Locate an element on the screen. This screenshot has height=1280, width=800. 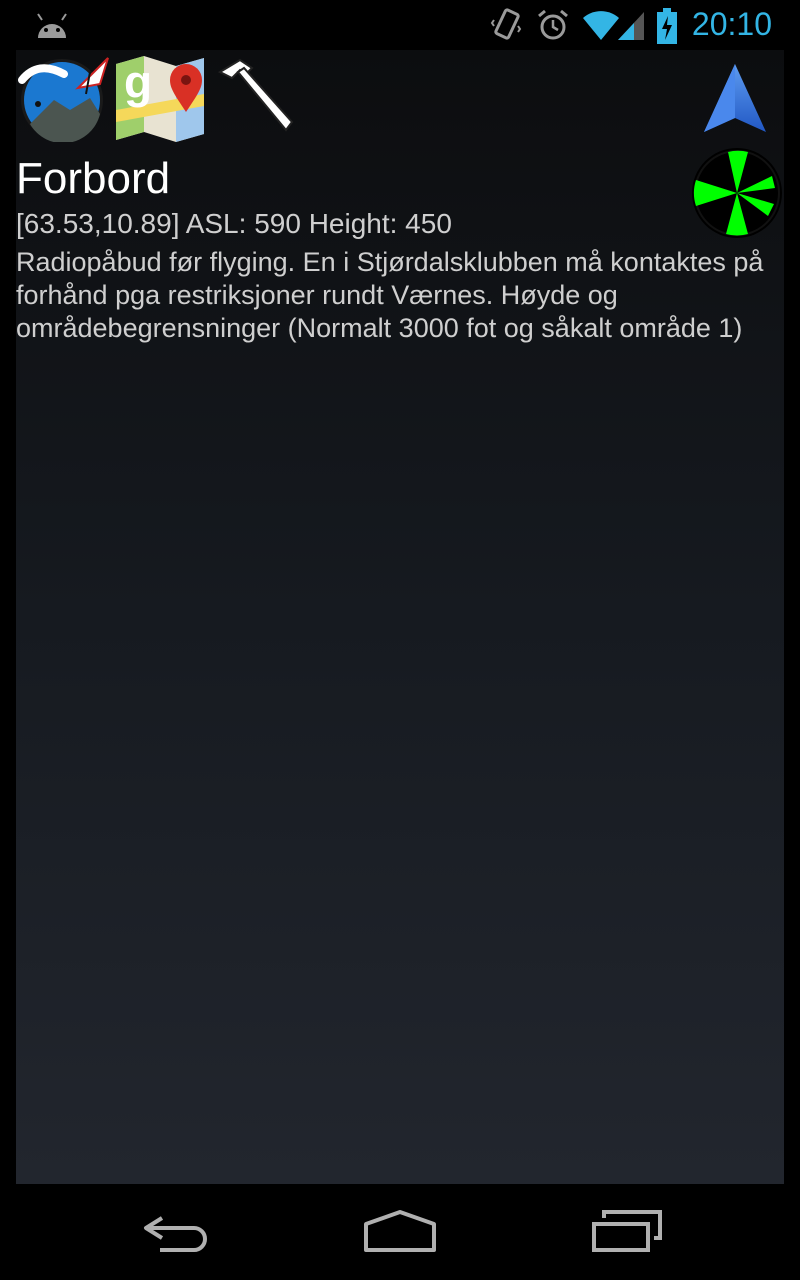
alarm-icon is located at coordinates (553, 24).